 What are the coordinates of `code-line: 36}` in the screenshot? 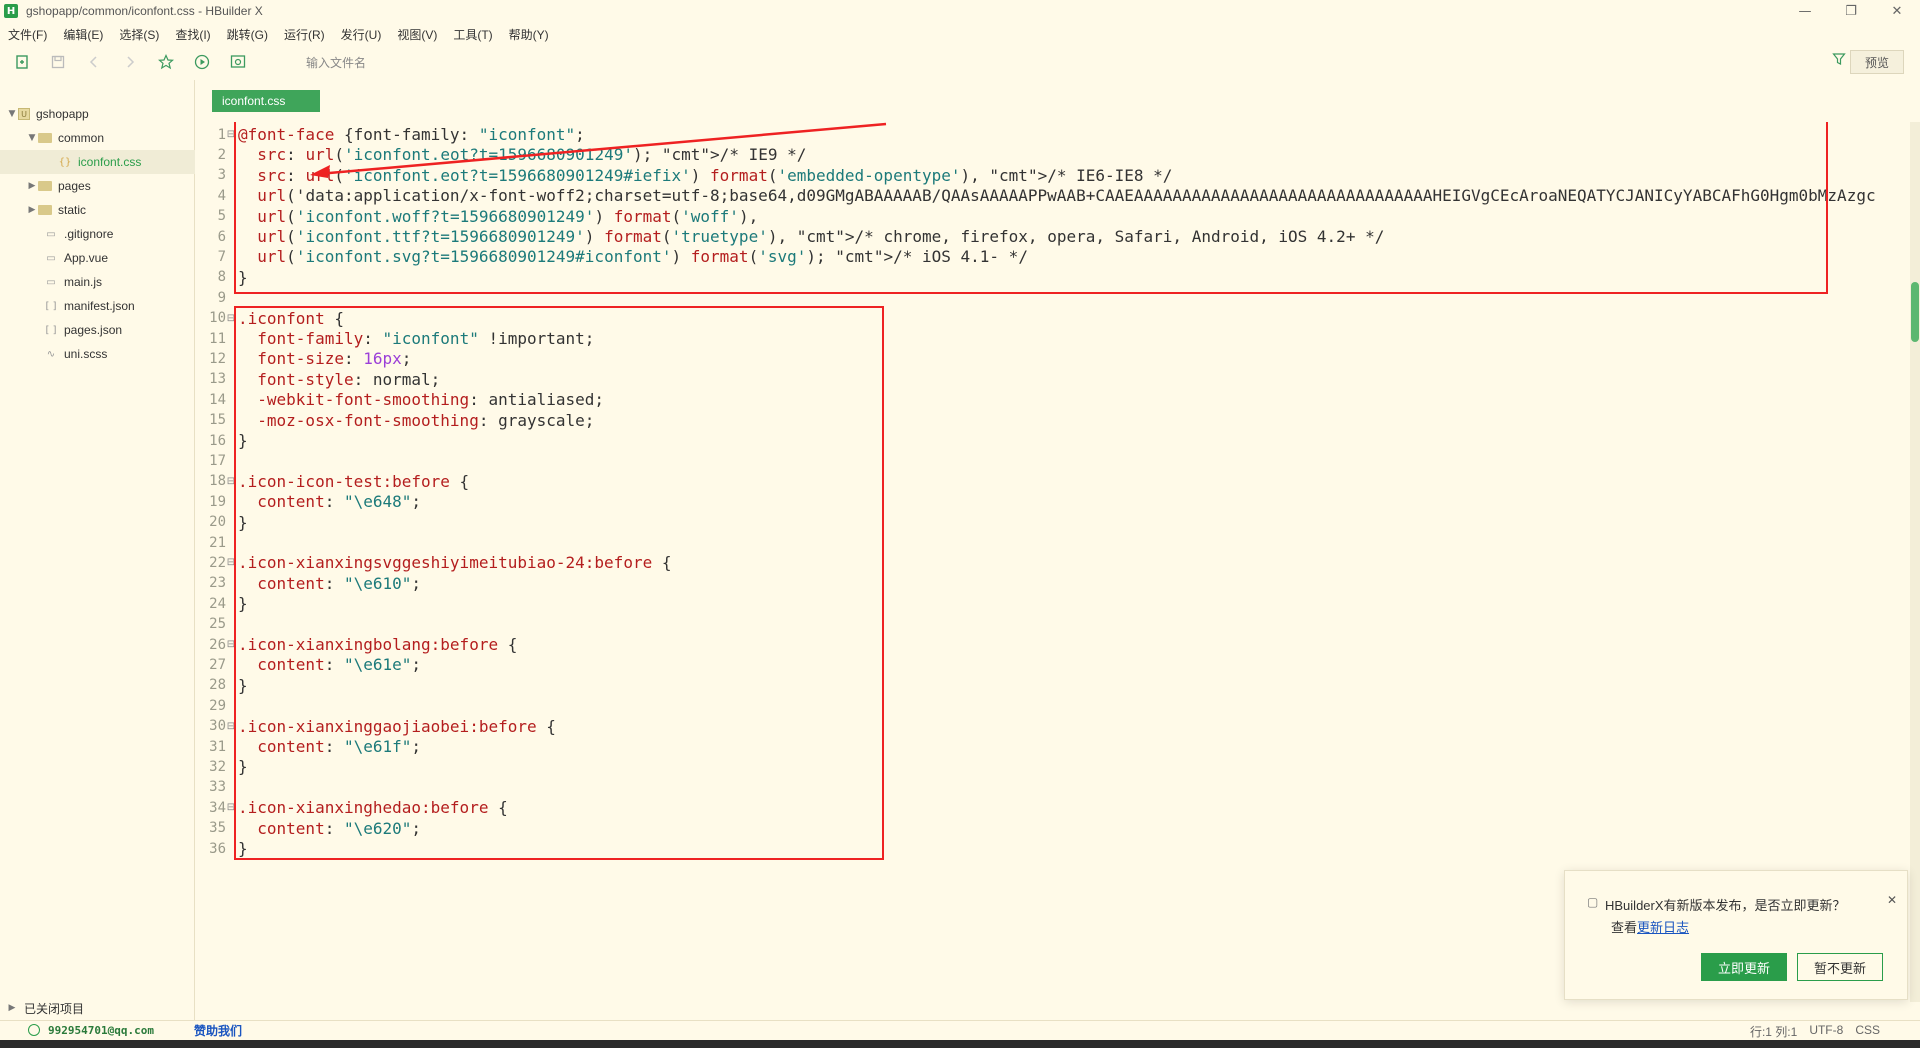 It's located at (1058, 848).